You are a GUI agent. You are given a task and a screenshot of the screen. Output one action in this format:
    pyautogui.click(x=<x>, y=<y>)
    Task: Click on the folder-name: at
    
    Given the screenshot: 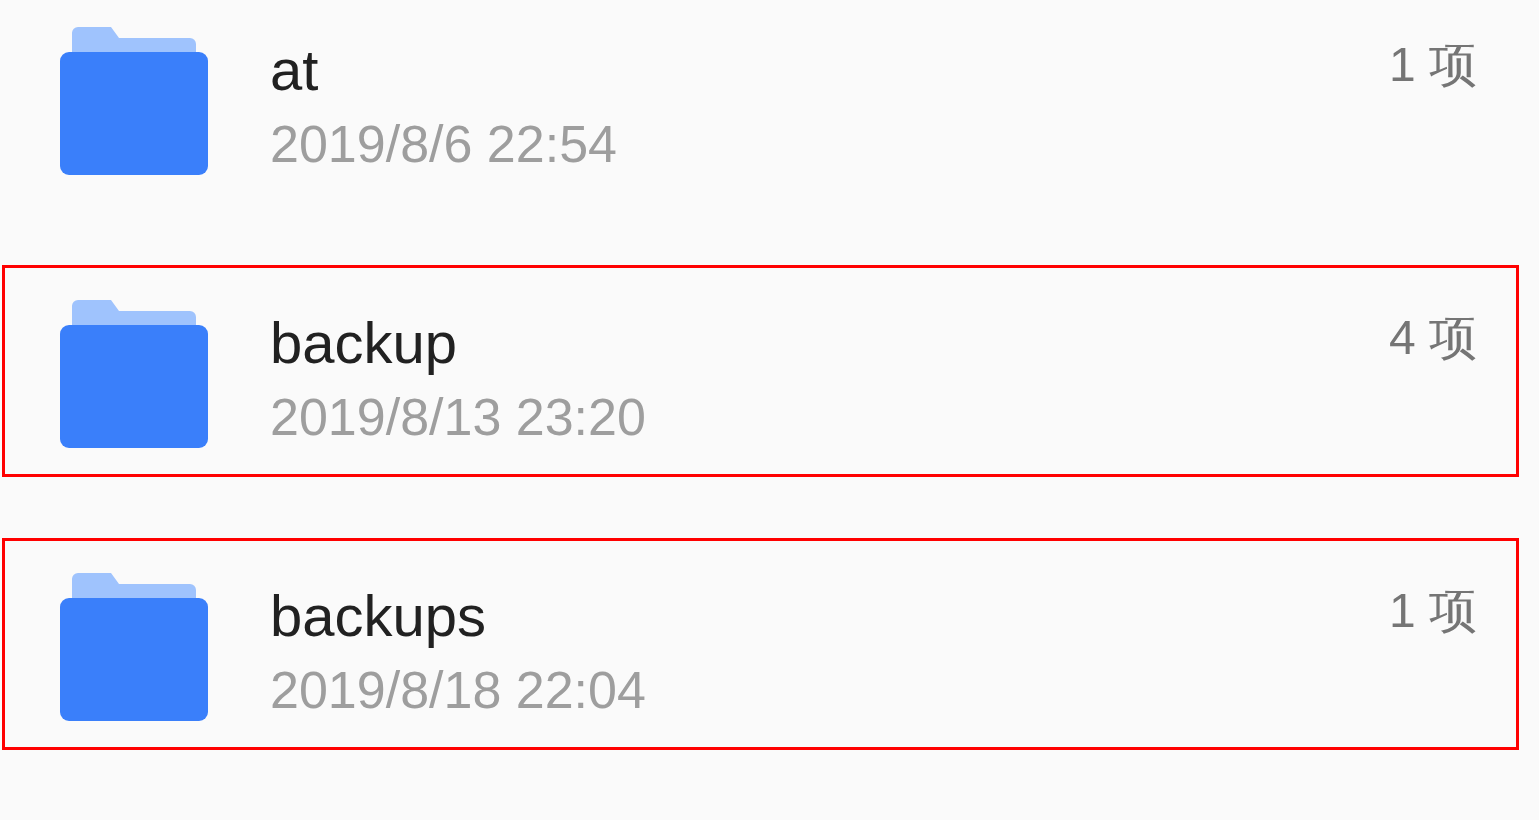 What is the action you would take?
    pyautogui.click(x=294, y=70)
    